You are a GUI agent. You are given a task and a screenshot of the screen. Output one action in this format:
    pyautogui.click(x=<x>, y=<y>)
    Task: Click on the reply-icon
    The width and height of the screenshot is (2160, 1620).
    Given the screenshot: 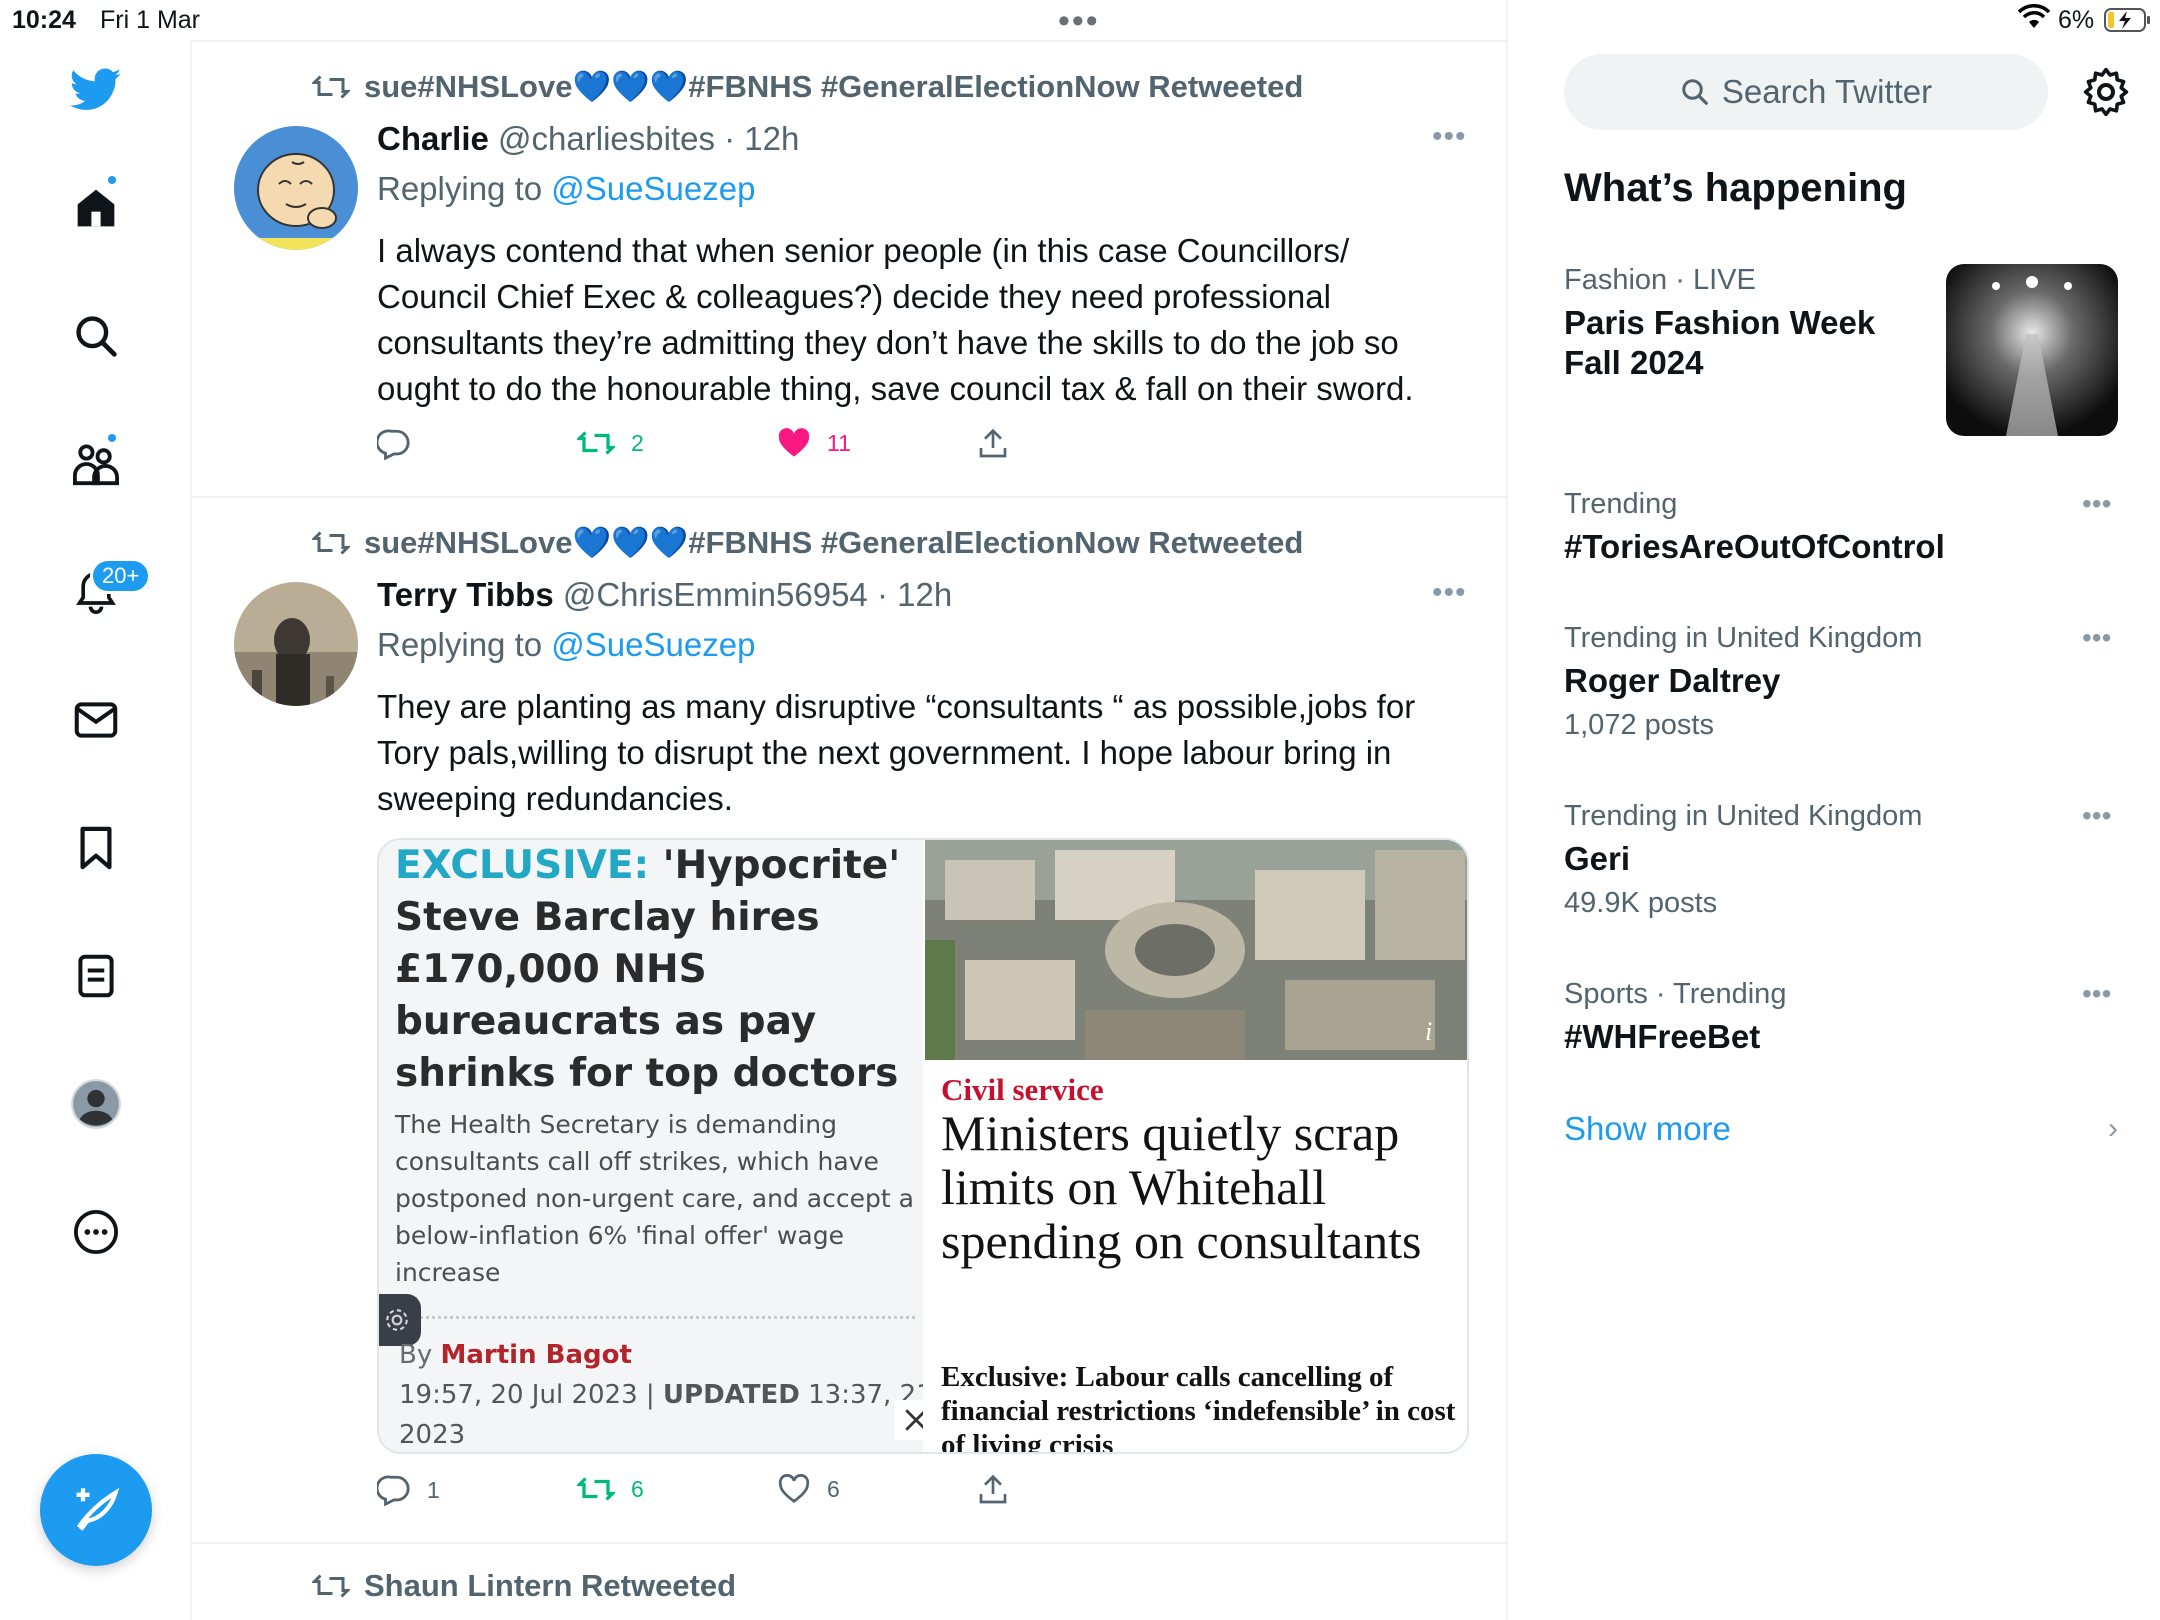 What is the action you would take?
    pyautogui.click(x=393, y=444)
    